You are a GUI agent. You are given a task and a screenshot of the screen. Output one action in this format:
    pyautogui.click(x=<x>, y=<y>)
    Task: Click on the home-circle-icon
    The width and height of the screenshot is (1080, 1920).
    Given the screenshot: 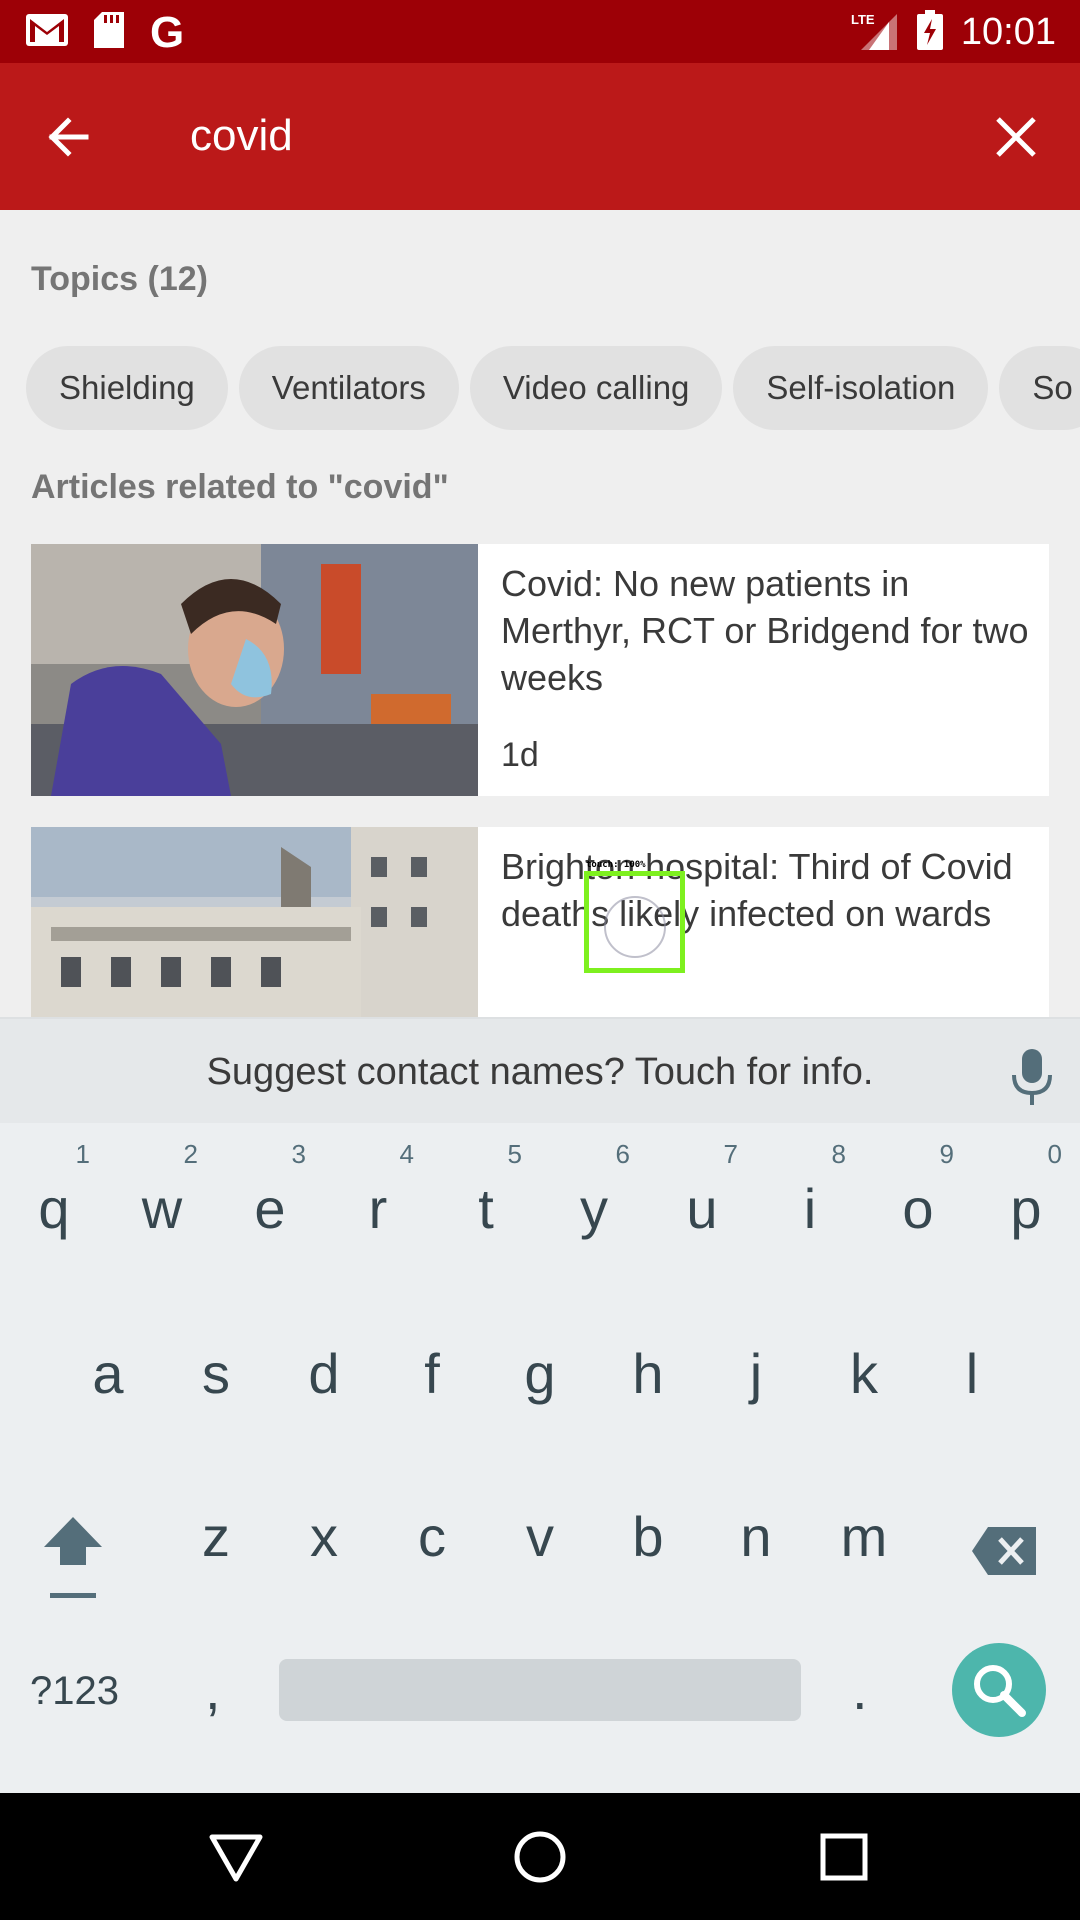 What is the action you would take?
    pyautogui.click(x=540, y=1857)
    